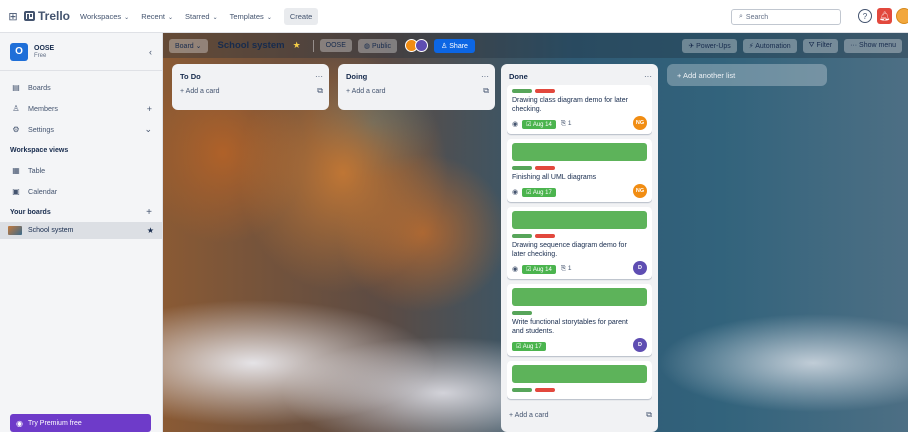 The image size is (908, 432). What do you see at coordinates (29, 16) in the screenshot?
I see `trello-logo-icon` at bounding box center [29, 16].